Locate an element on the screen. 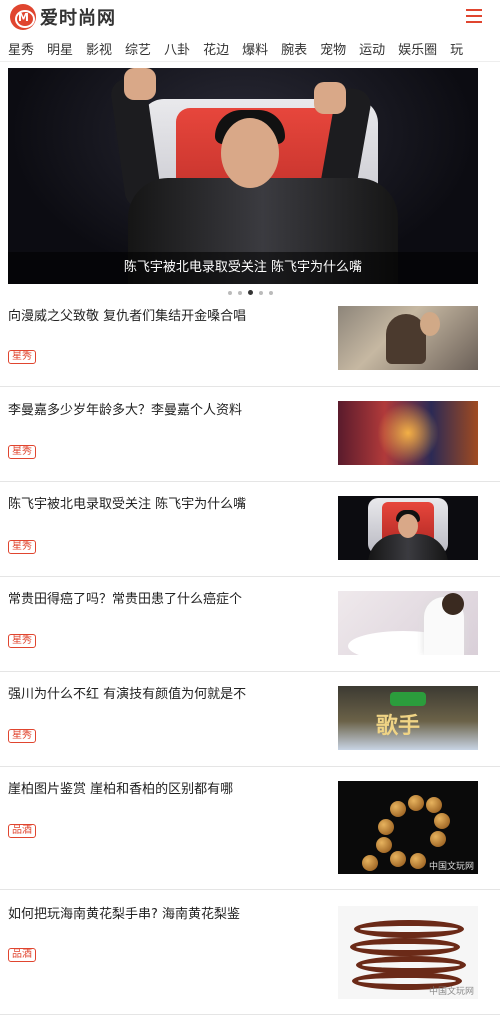  article-row: 向漫威之父致敬 复仇者们集结开金嗓合唱 星秀 is located at coordinates (250, 344).